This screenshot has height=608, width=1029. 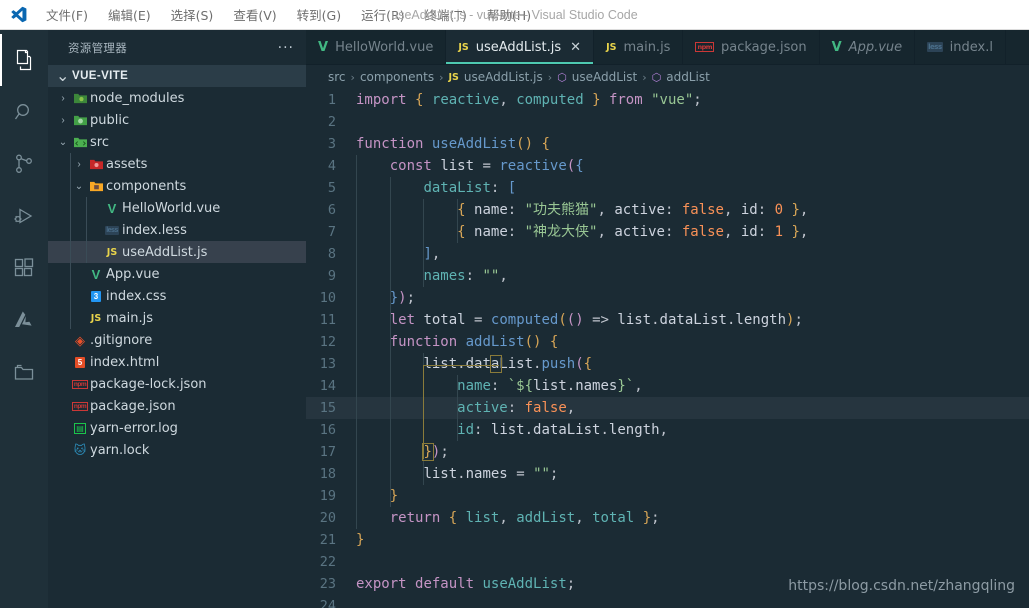 What do you see at coordinates (286, 48) in the screenshot?
I see `sidebar-more-actions-button: ···` at bounding box center [286, 48].